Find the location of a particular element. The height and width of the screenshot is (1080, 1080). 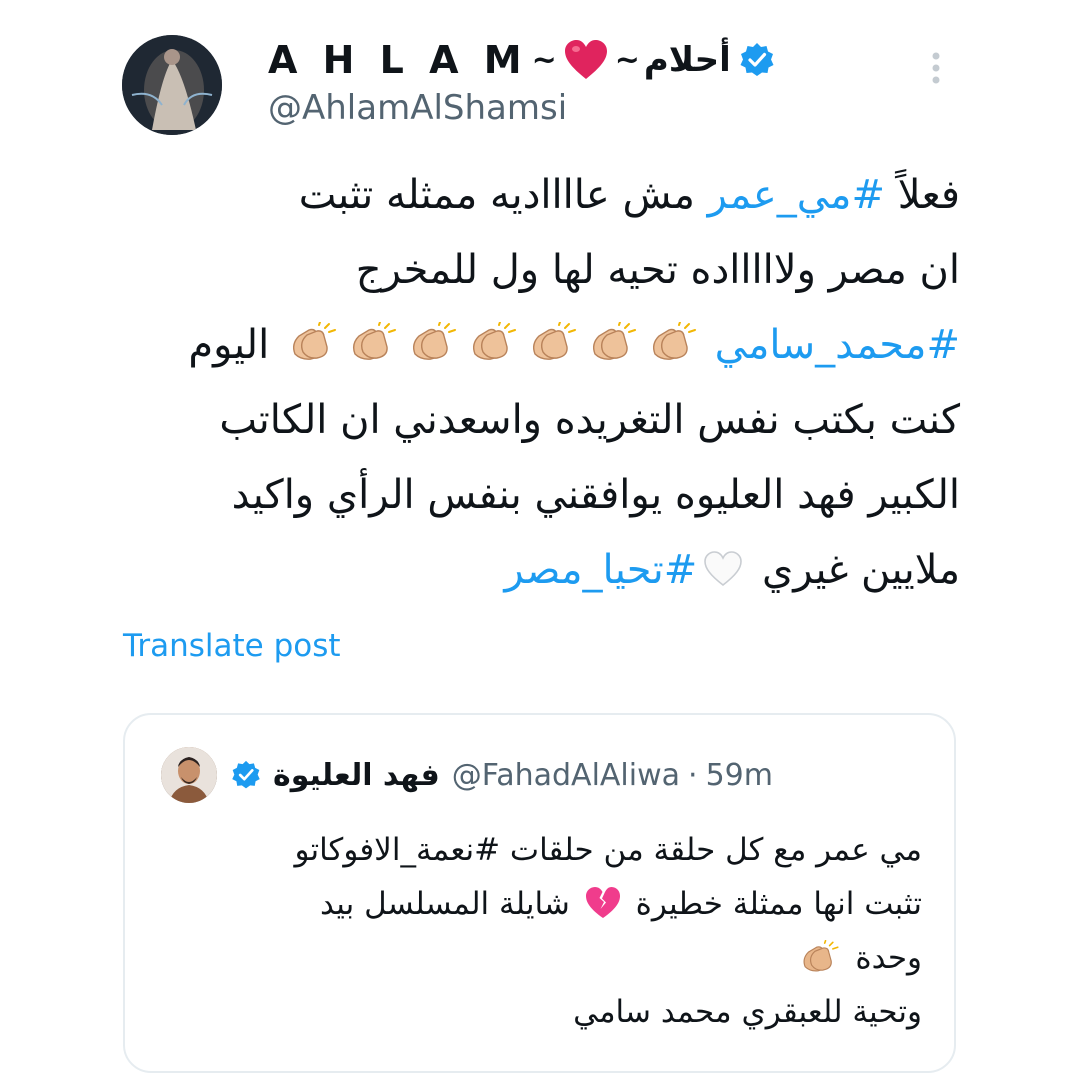

quoted-line-4: وتحية للعبقري محمد سامي is located at coordinates (747, 1012).